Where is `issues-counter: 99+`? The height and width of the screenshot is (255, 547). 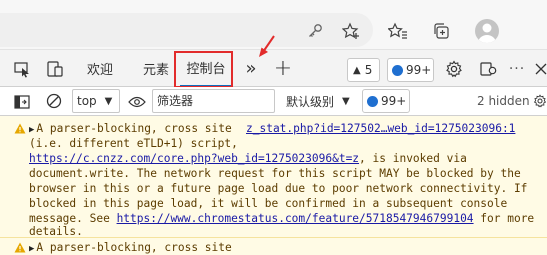 issues-counter: 99+ is located at coordinates (410, 70).